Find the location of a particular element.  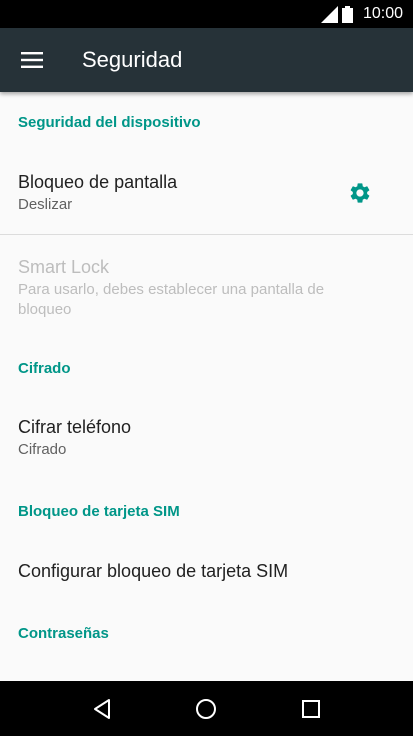

status-time: 10:00 is located at coordinates (382, 13).